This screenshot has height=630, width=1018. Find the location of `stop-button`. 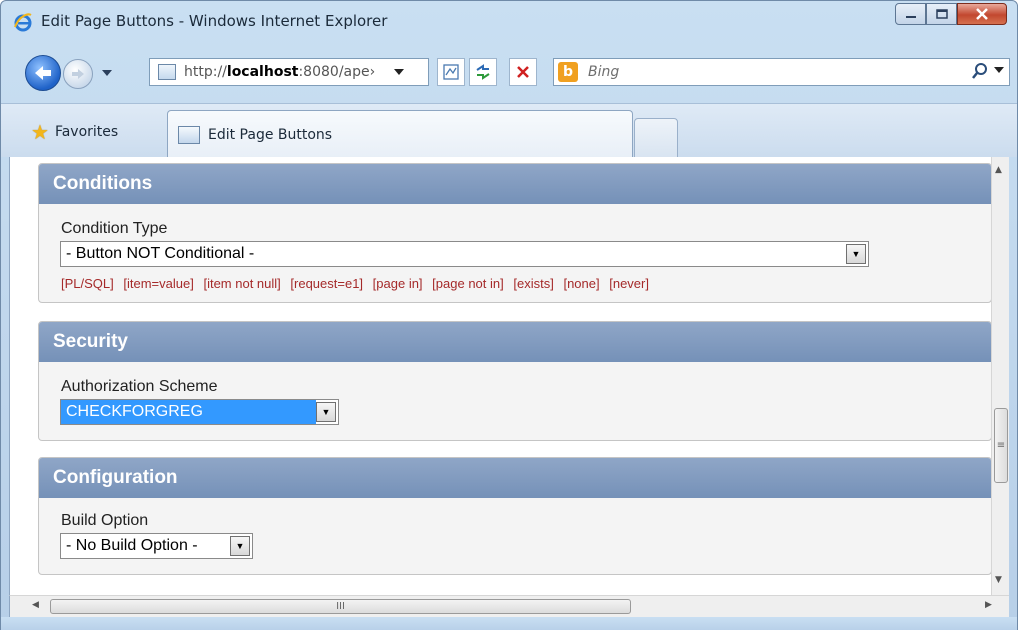

stop-button is located at coordinates (523, 72).